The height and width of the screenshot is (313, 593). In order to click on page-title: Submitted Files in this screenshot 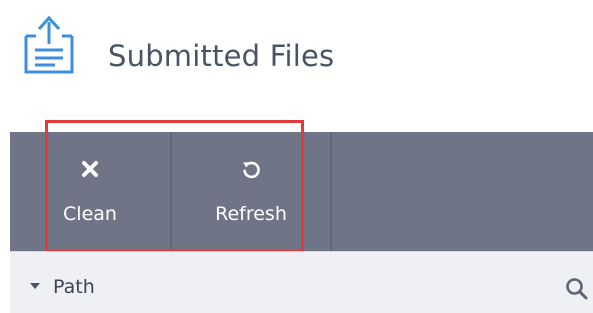, I will do `click(221, 56)`.